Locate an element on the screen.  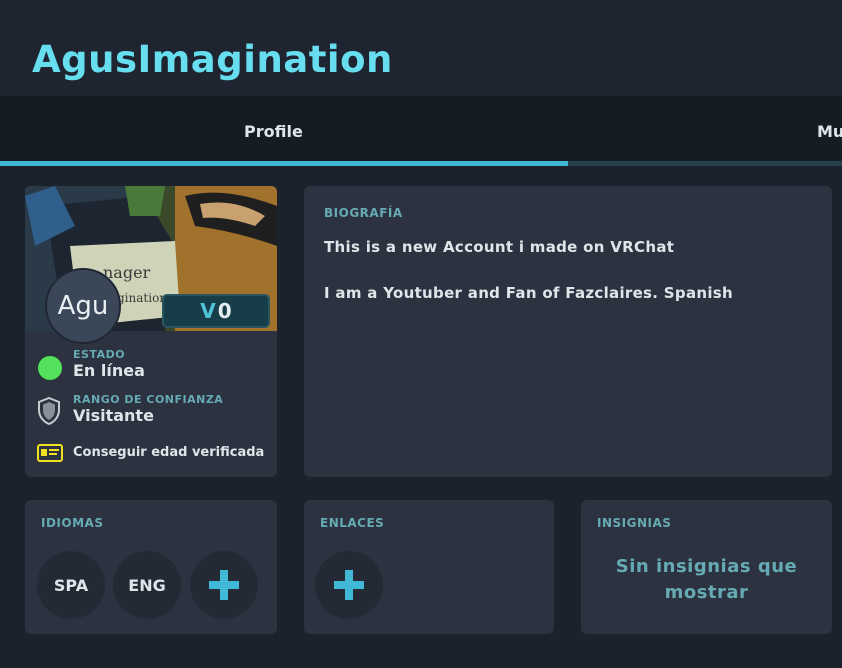
shield-icon is located at coordinates (49, 411).